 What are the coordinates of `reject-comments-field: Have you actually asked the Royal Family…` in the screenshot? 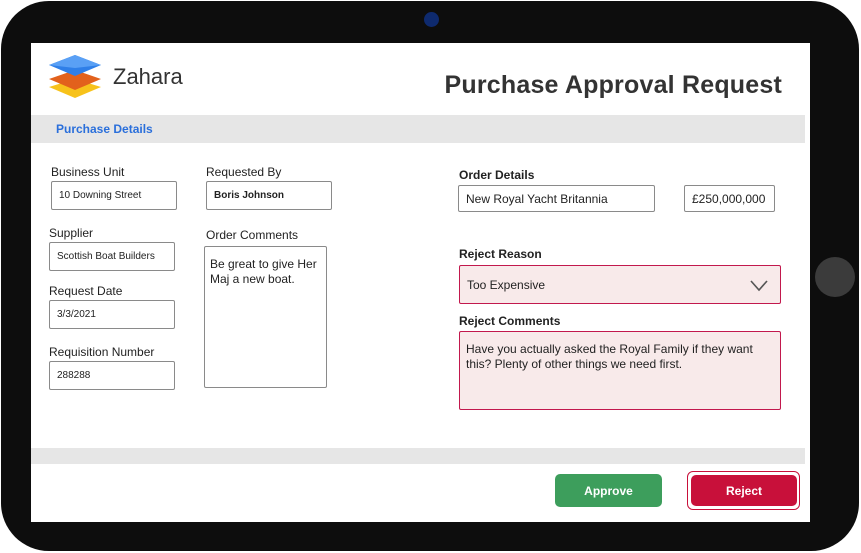 It's located at (620, 370).